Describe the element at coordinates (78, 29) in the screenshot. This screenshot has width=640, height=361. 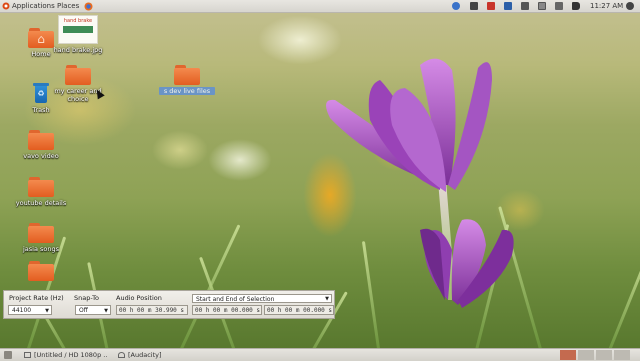
I see `image-thumbnail-icon: hand brake` at that location.